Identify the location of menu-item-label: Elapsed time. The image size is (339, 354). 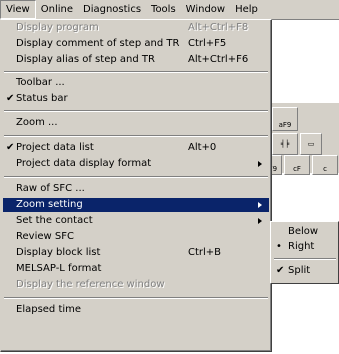
(49, 309).